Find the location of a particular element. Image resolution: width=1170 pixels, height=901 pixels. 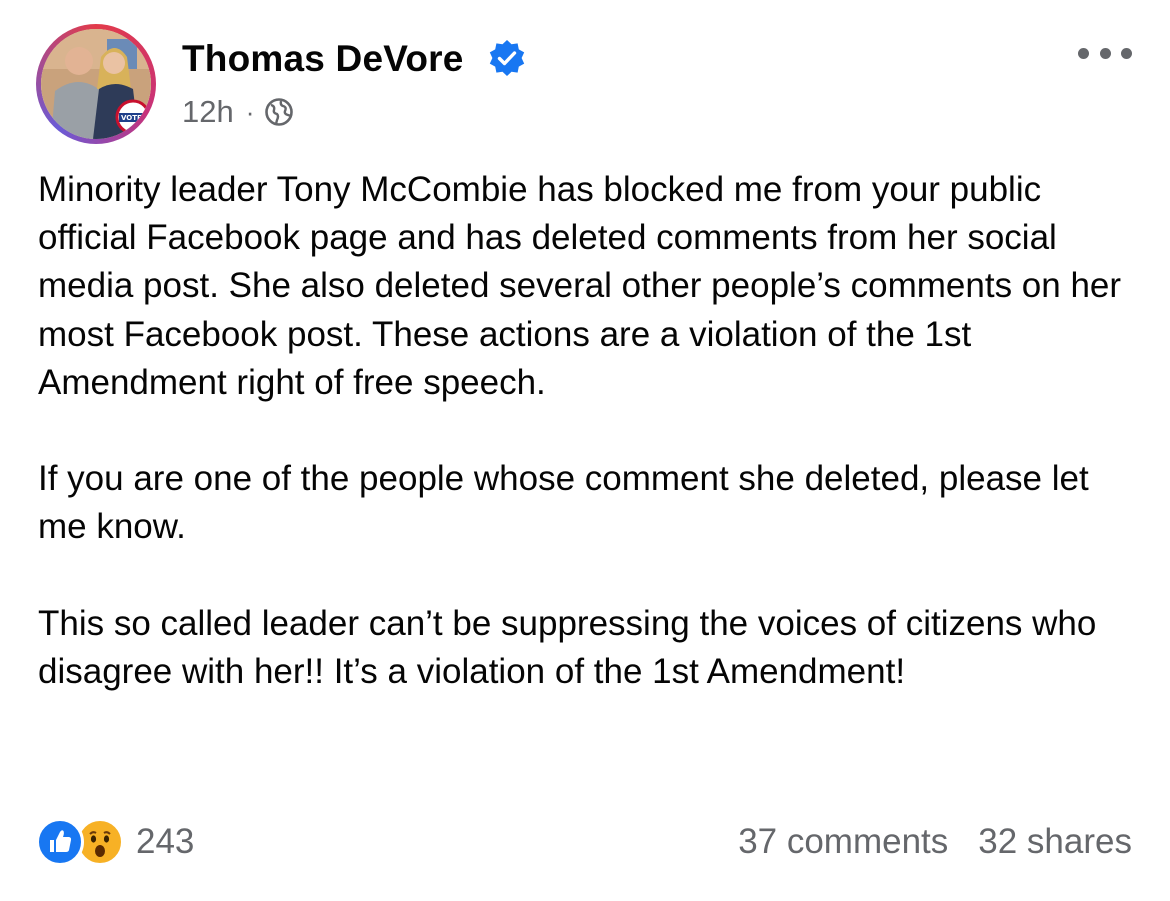

shares-count-link: 32 shares is located at coordinates (1055, 842).